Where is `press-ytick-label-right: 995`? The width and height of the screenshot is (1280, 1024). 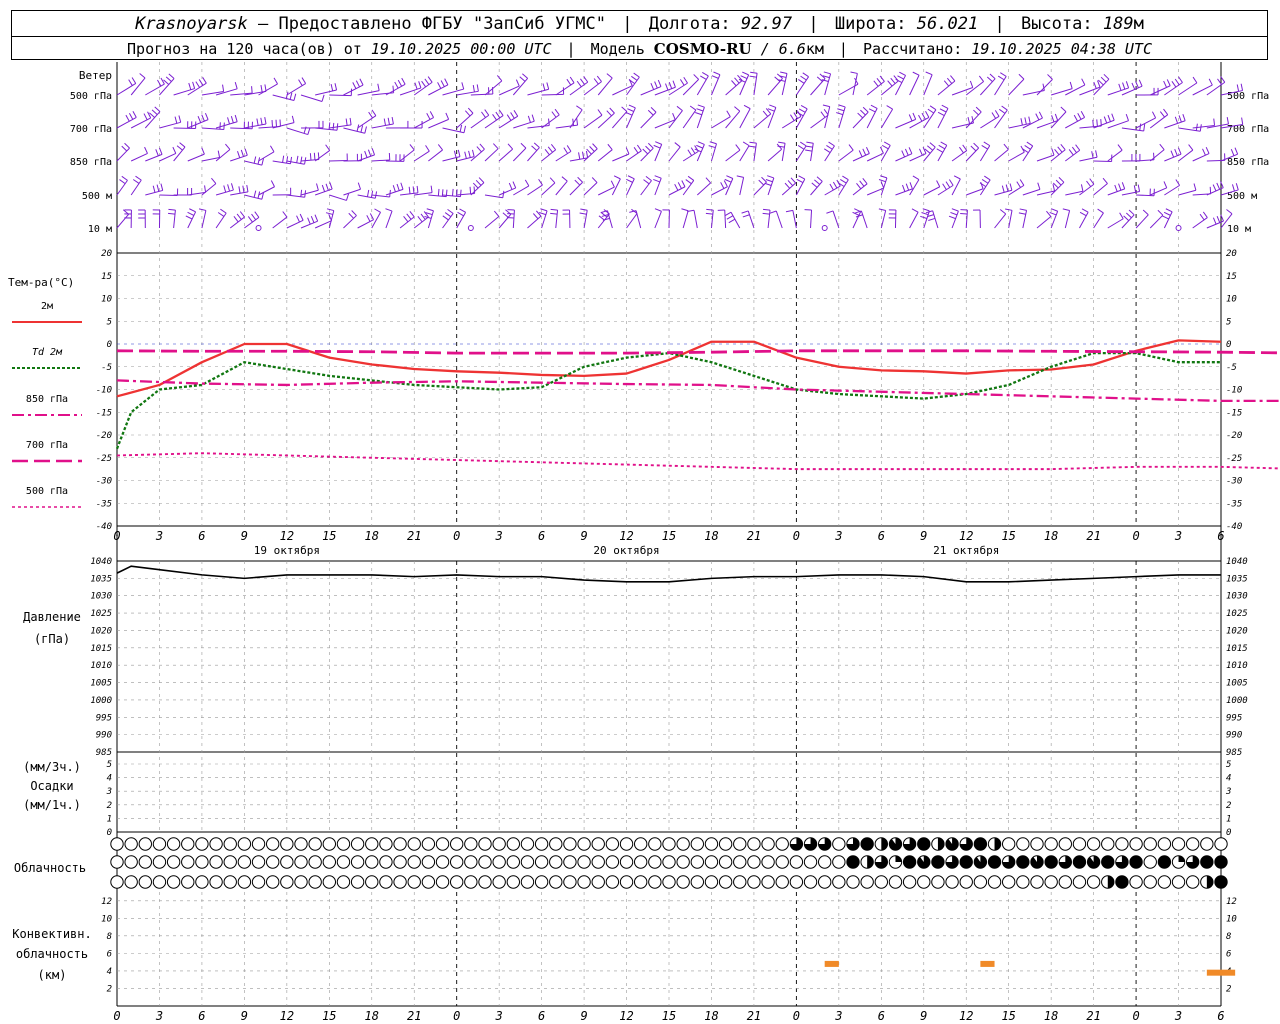 press-ytick-label-right: 995 is located at coordinates (1234, 718).